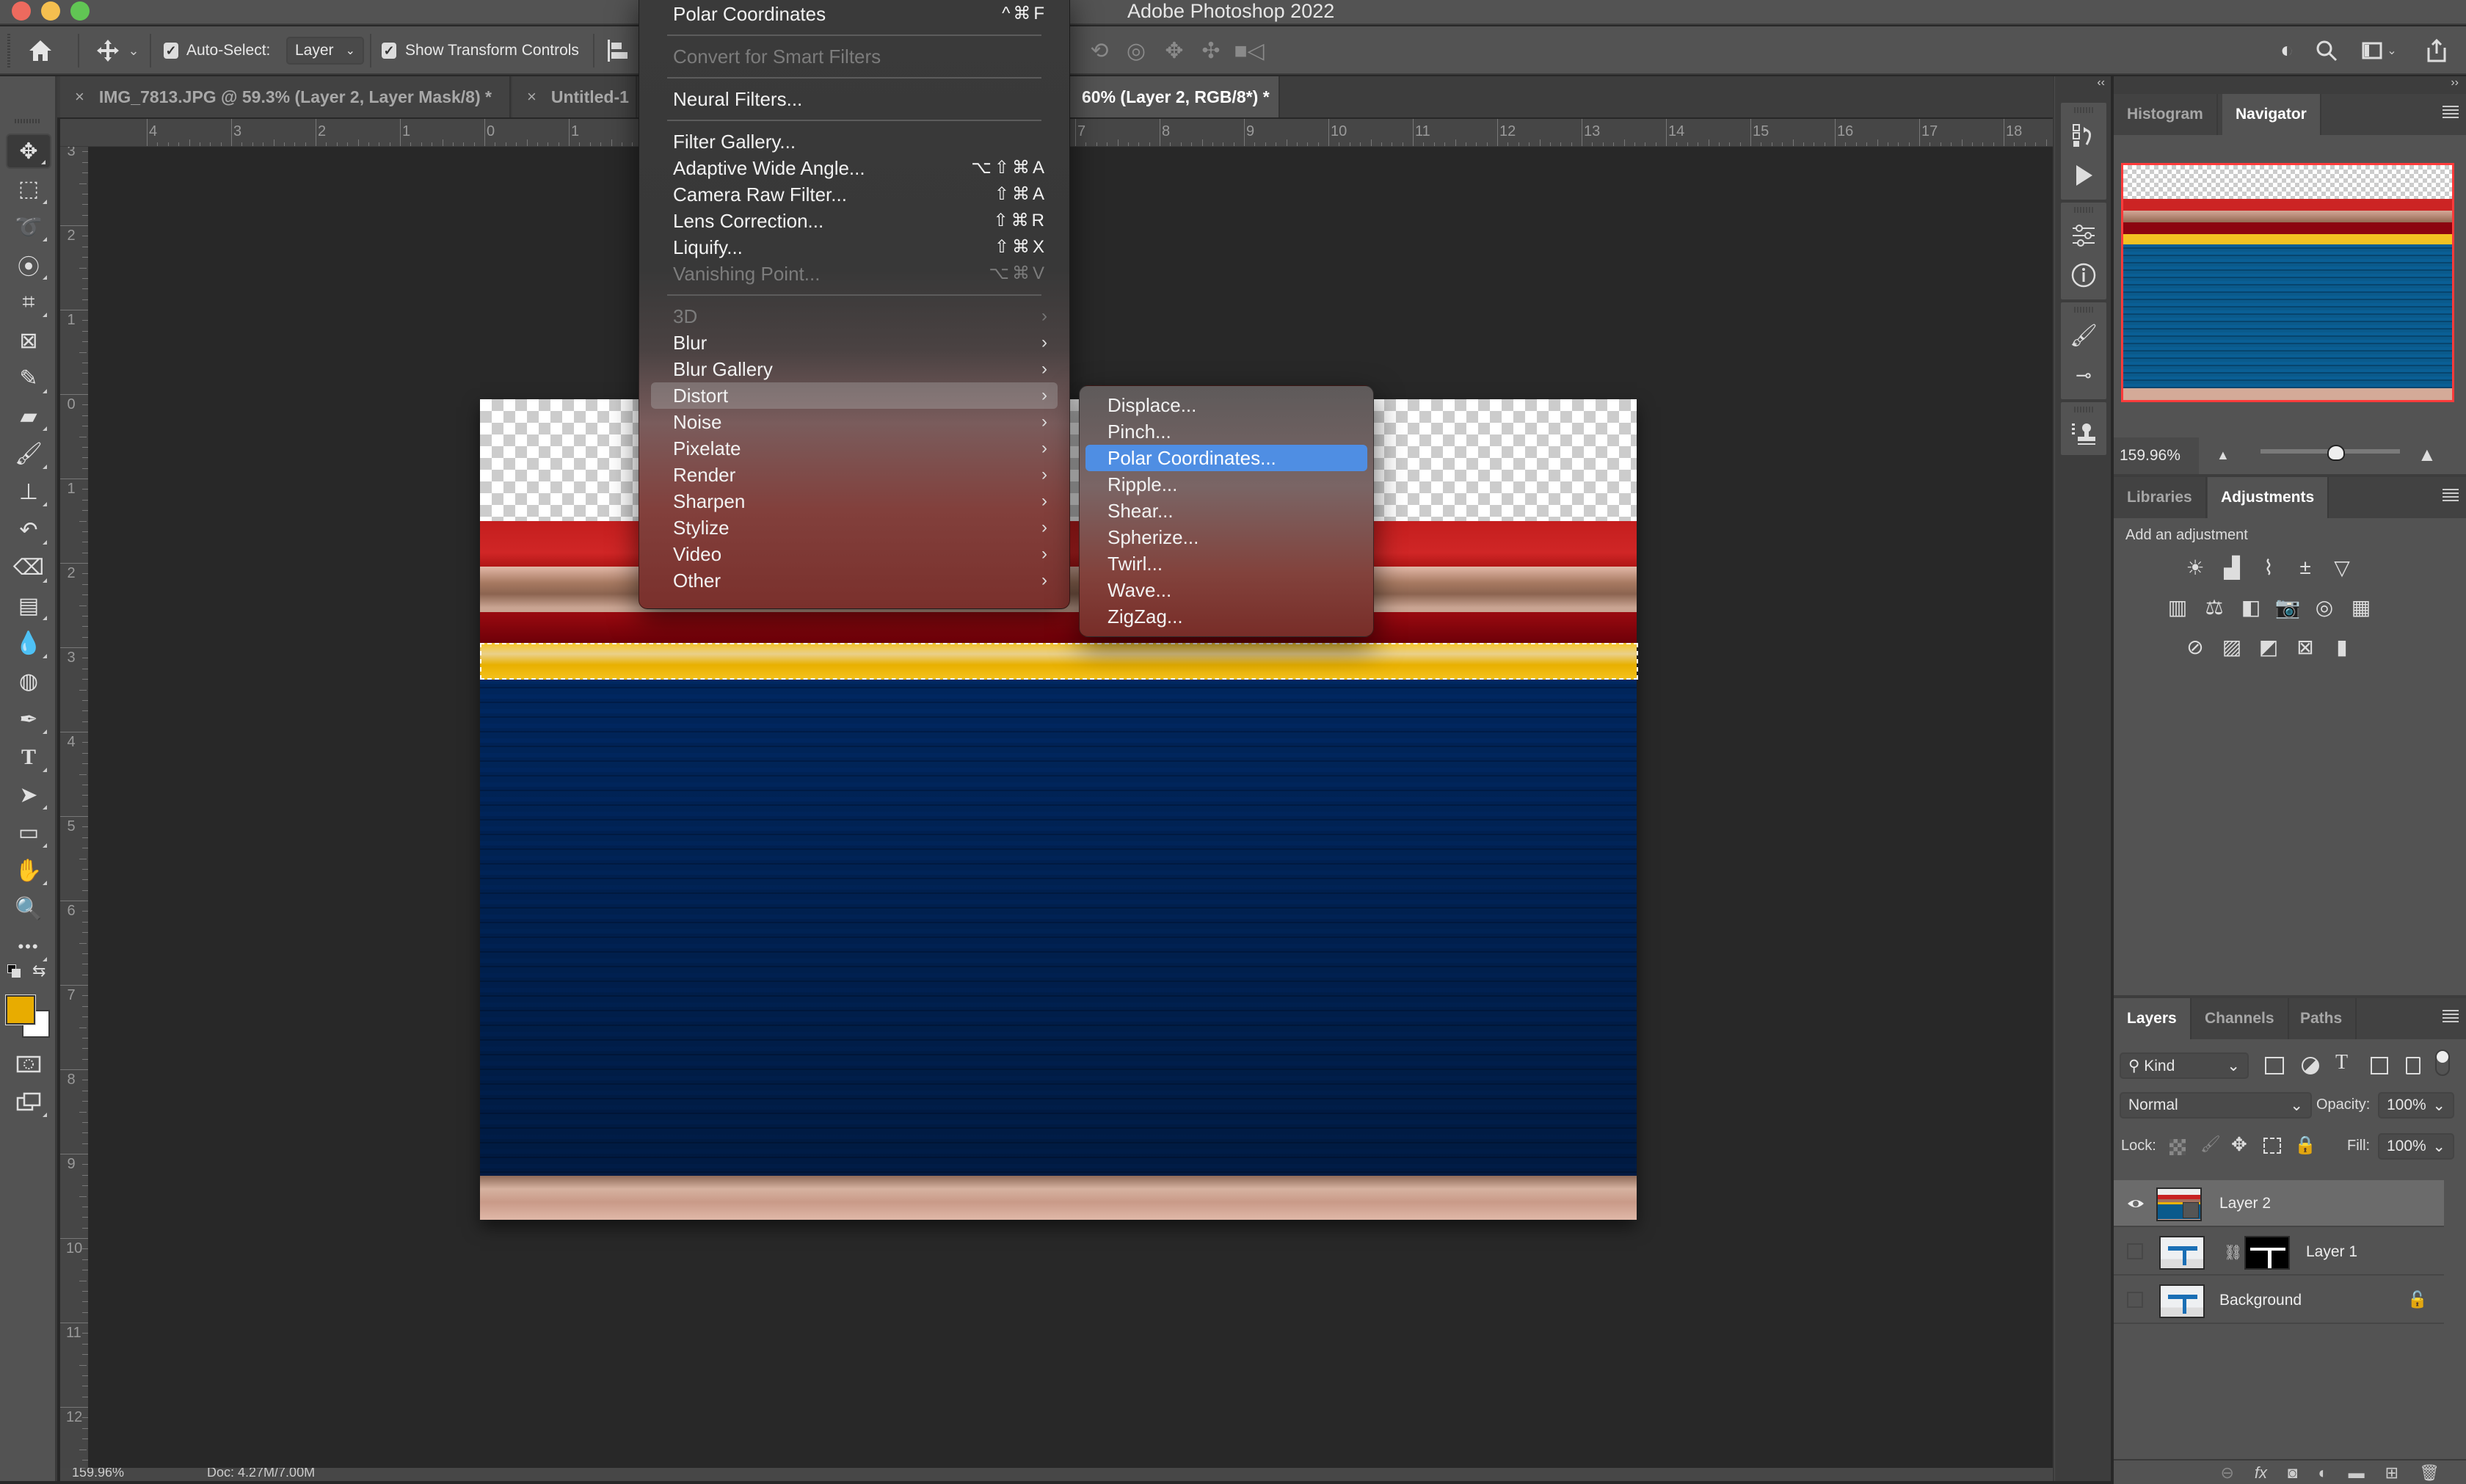 The image size is (2466, 1484). I want to click on quick-selection-tool: ⦿, so click(28, 265).